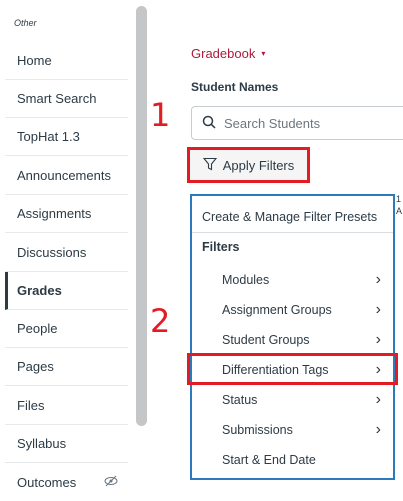  I want to click on menu-item-label: Student Groups, so click(266, 340).